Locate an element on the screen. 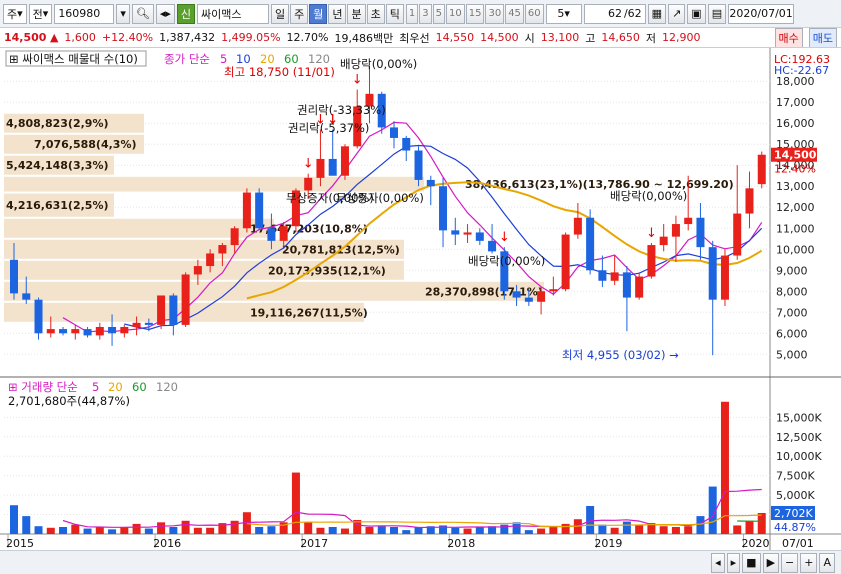 The width and height of the screenshot is (841, 574). zoom-out-button: − is located at coordinates (790, 562).